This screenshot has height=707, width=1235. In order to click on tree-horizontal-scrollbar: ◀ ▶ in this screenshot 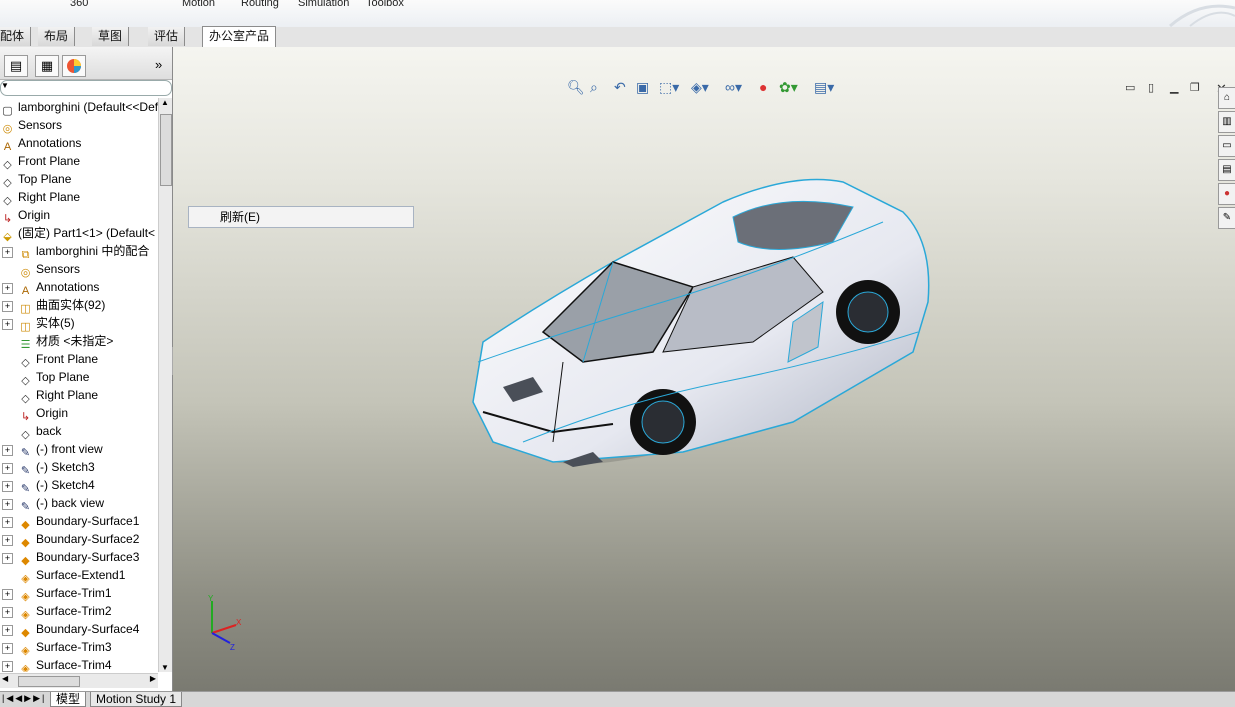, I will do `click(79, 680)`.